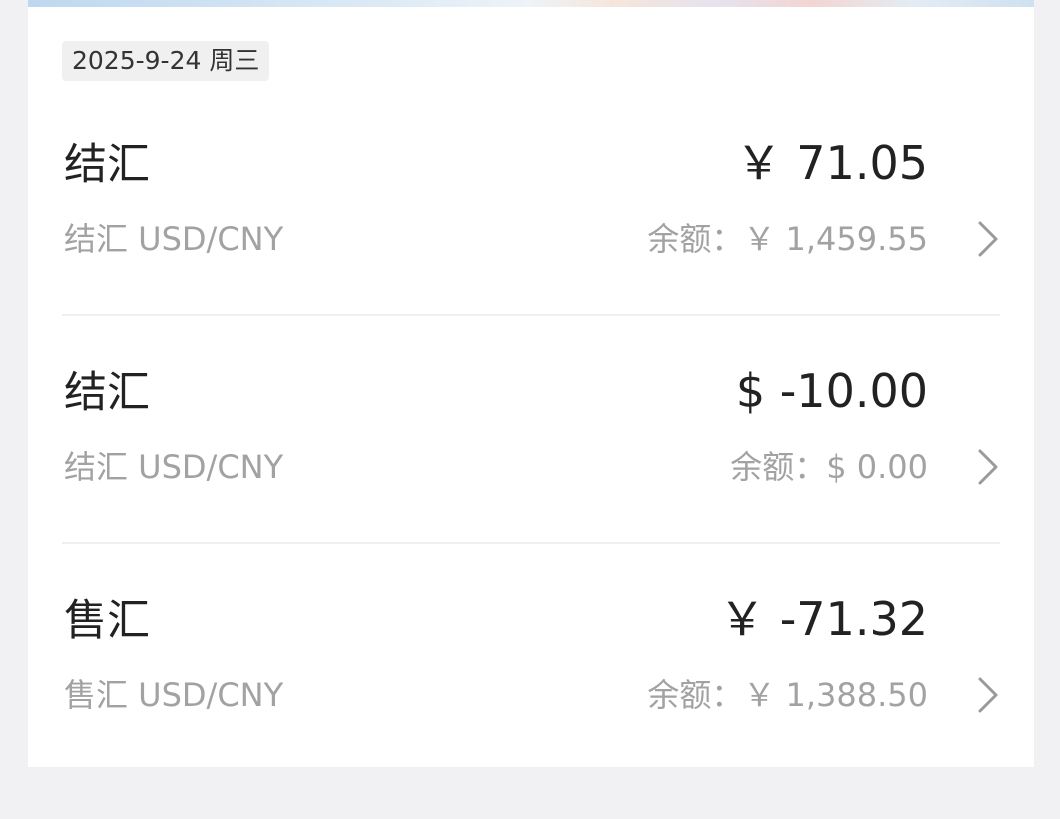 Image resolution: width=1060 pixels, height=819 pixels. Describe the element at coordinates (107, 621) in the screenshot. I see `transaction-type: 售汇` at that location.